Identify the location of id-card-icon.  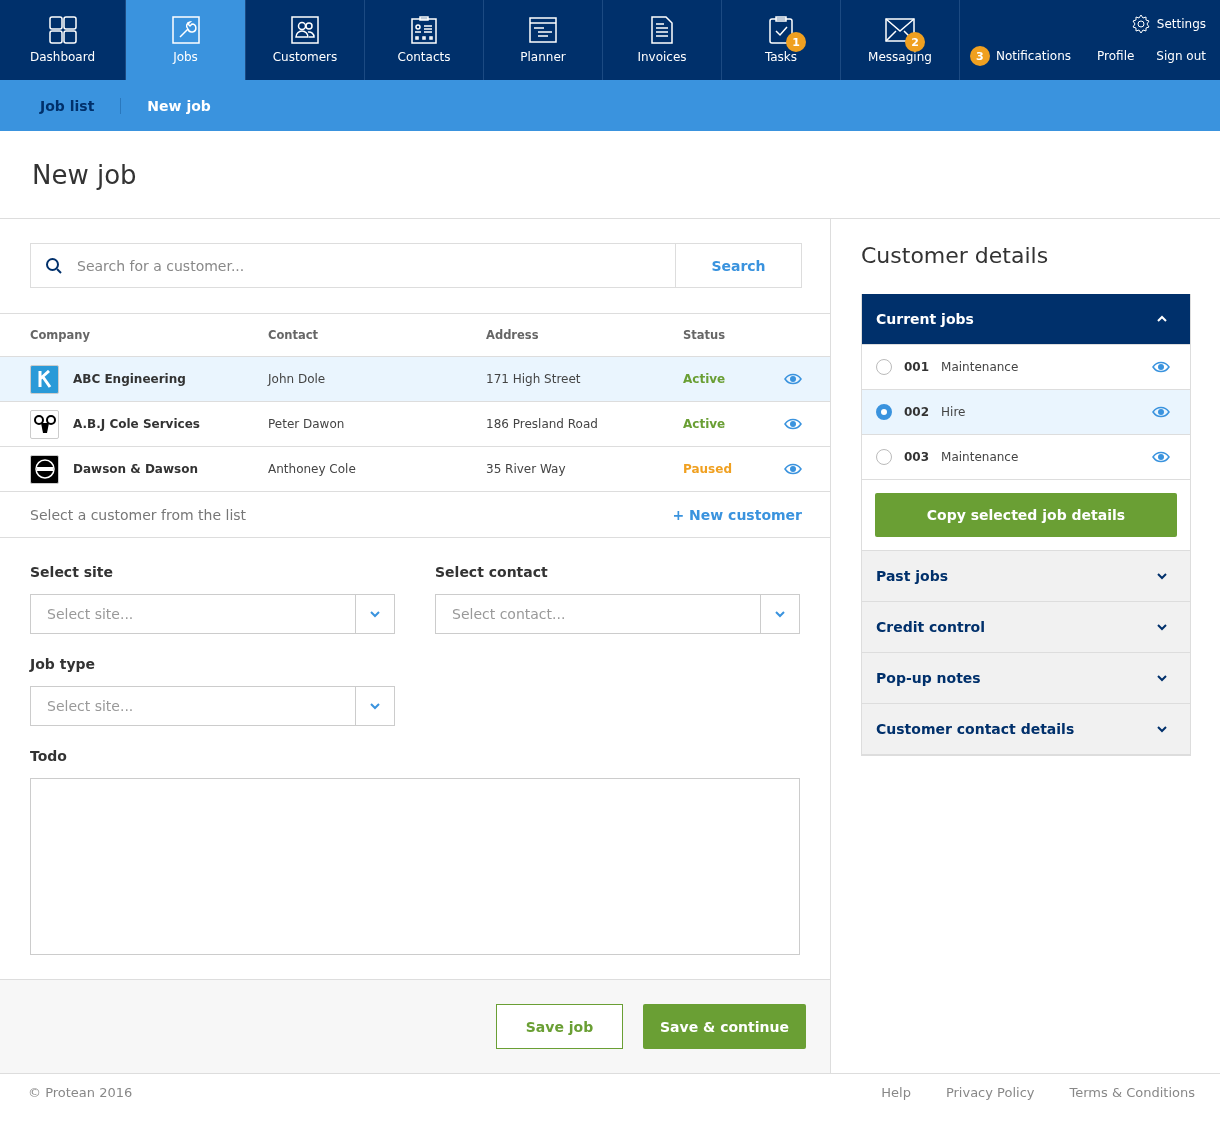
(424, 30).